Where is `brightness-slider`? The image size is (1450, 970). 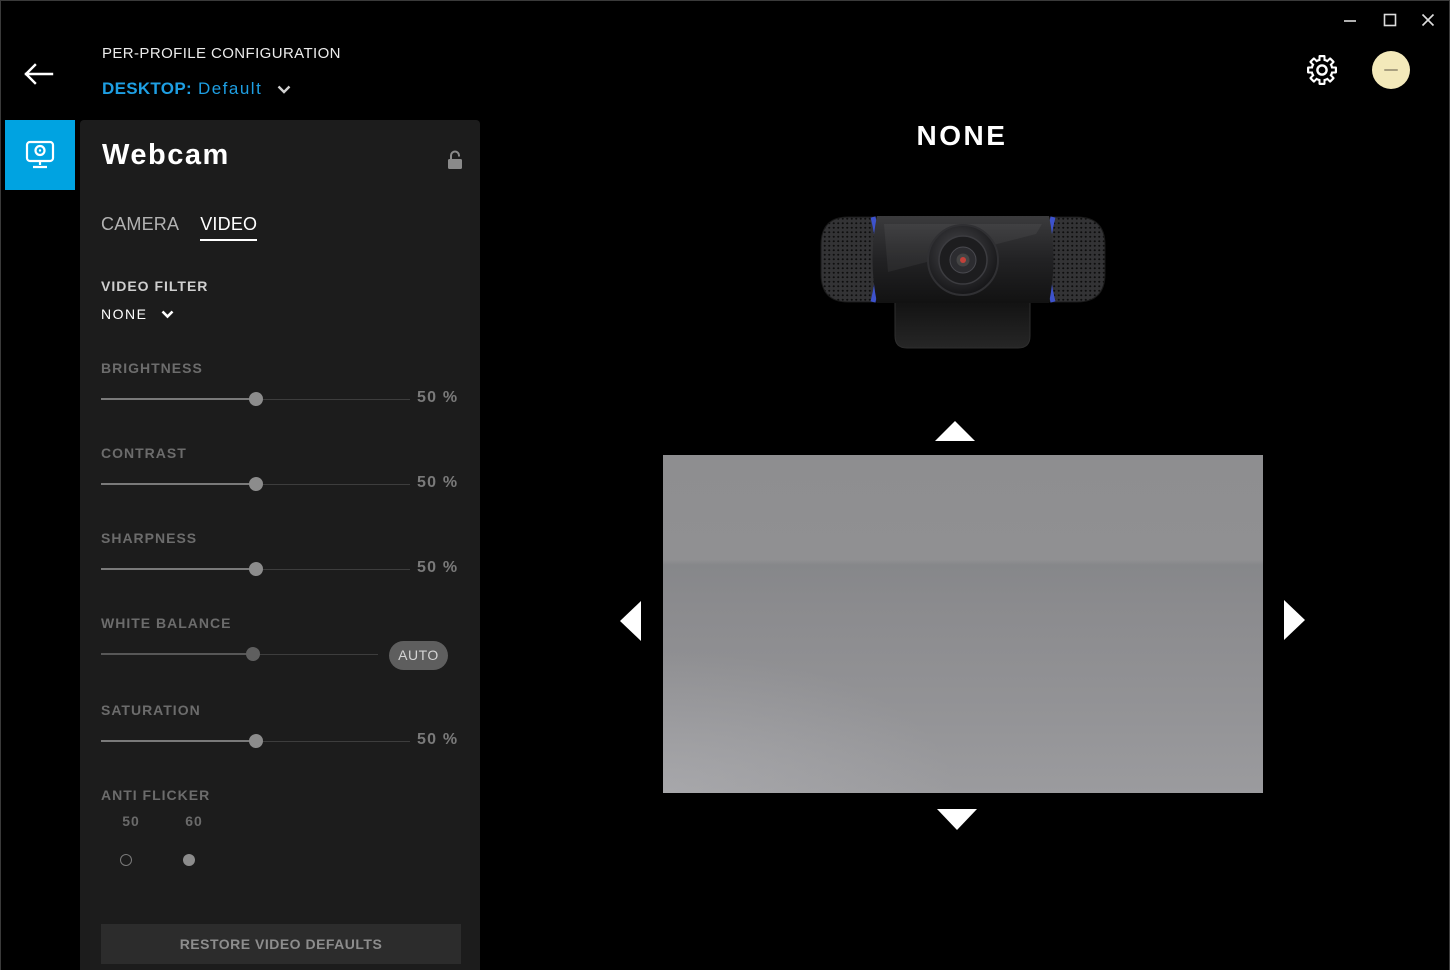 brightness-slider is located at coordinates (255, 399).